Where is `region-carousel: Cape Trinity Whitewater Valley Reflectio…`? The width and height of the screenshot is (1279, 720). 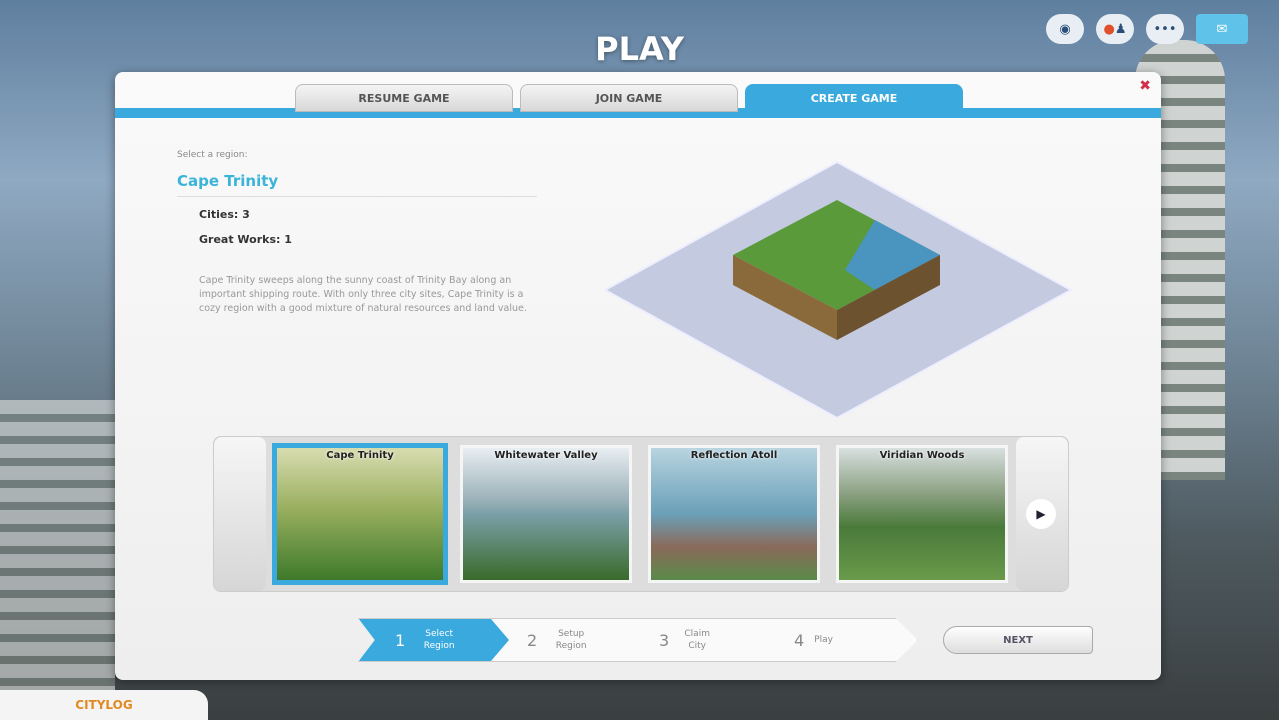
region-carousel: Cape Trinity Whitewater Valley Reflectio… is located at coordinates (641, 514).